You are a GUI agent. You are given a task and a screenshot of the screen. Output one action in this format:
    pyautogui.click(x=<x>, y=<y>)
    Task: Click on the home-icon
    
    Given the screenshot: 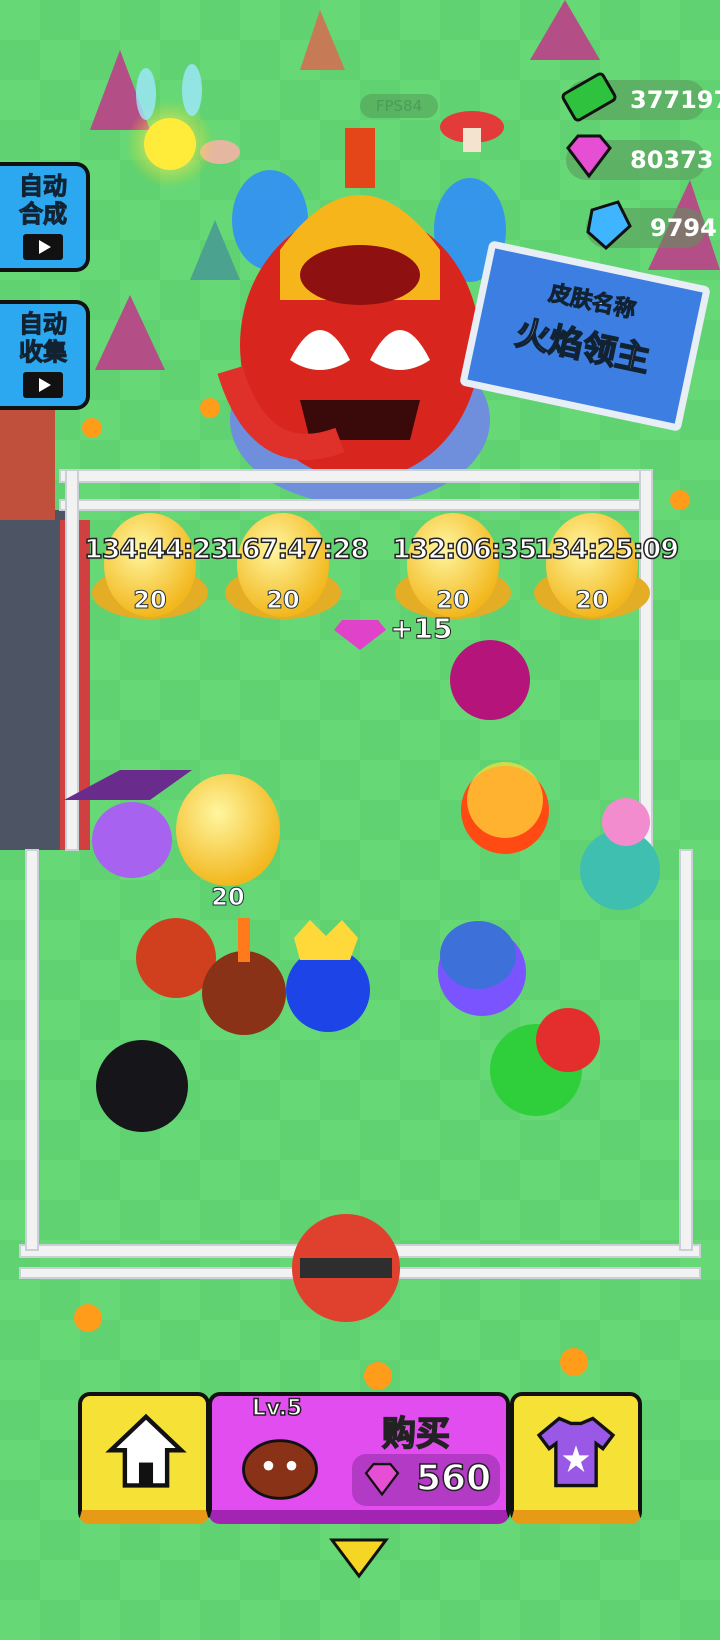 What is the action you would take?
    pyautogui.click(x=146, y=1450)
    